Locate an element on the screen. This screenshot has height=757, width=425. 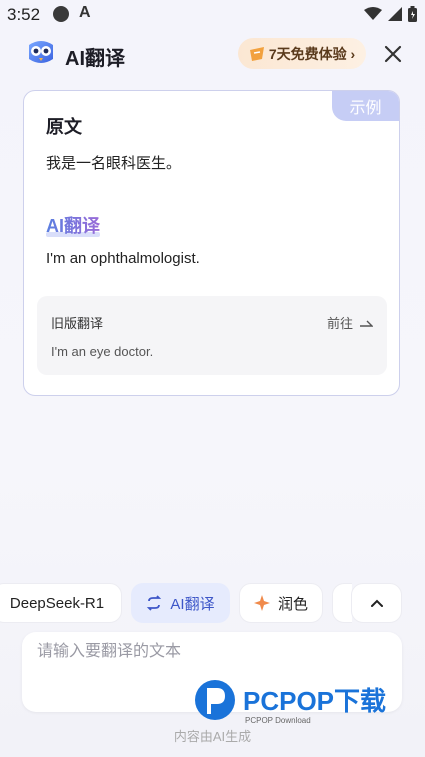
pcpop-watermark-logo: PCPOP下载 PCPOP Download is located at coordinates (290, 702).